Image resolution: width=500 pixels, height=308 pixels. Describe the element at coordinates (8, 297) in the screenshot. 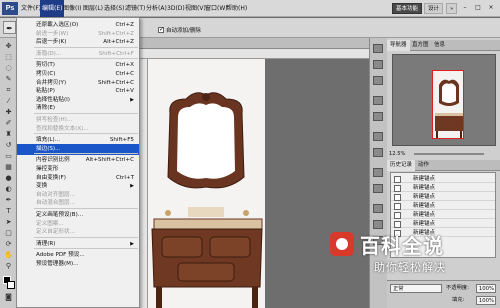

I see `quick-mask-icon: ◙` at that location.